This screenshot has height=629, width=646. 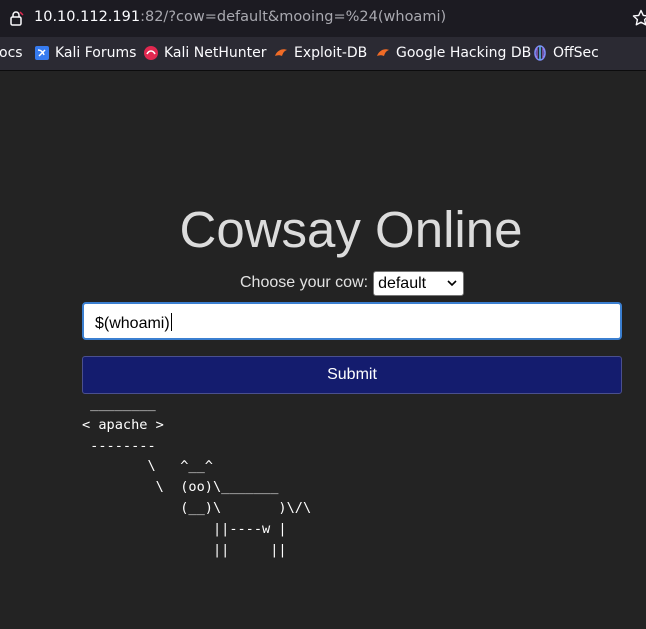 I want to click on bookmark-offsec: OffSec, so click(x=565, y=53).